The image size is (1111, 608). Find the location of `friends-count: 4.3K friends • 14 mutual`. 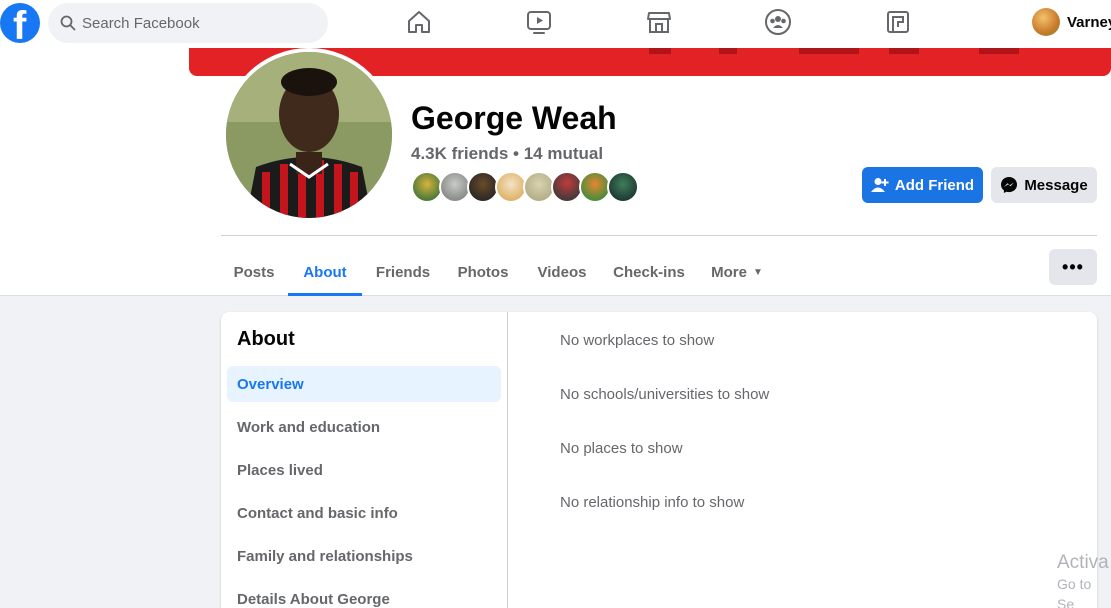

friends-count: 4.3K friends • 14 mutual is located at coordinates (507, 154).